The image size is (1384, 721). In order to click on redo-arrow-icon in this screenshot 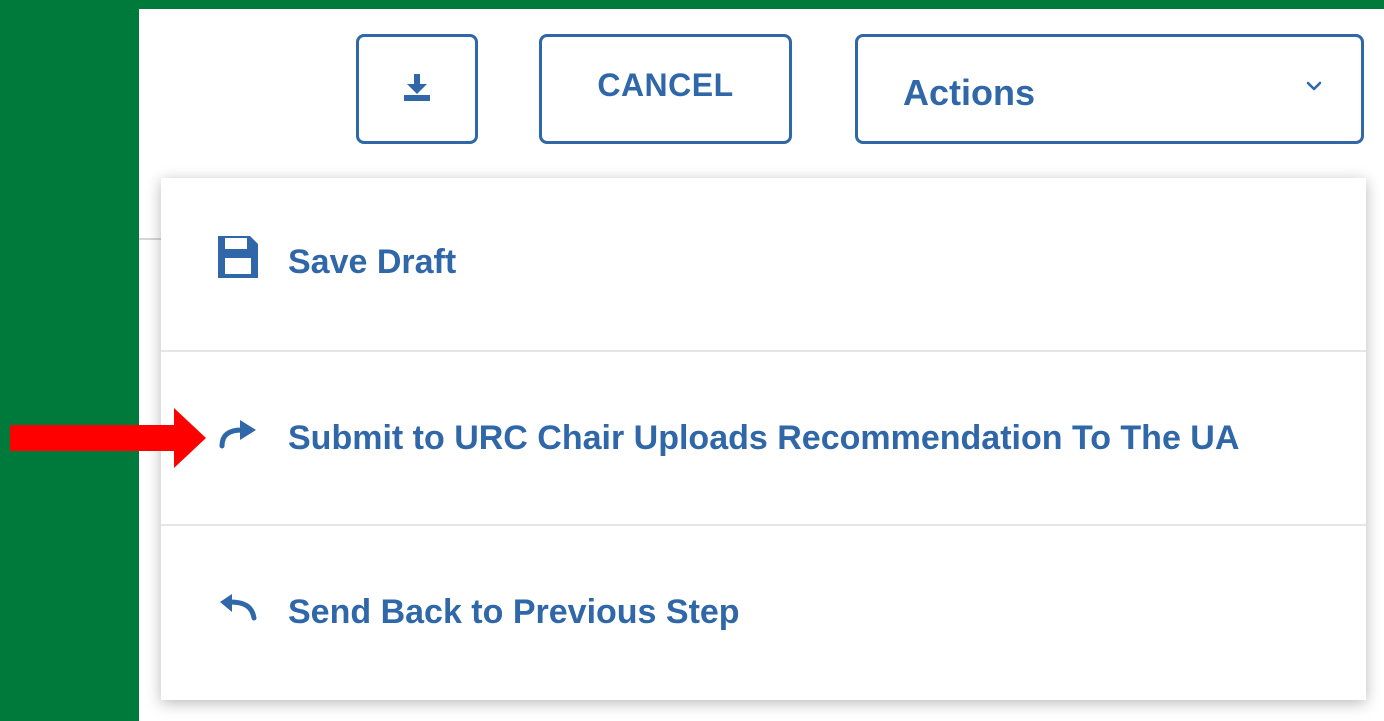, I will do `click(238, 438)`.